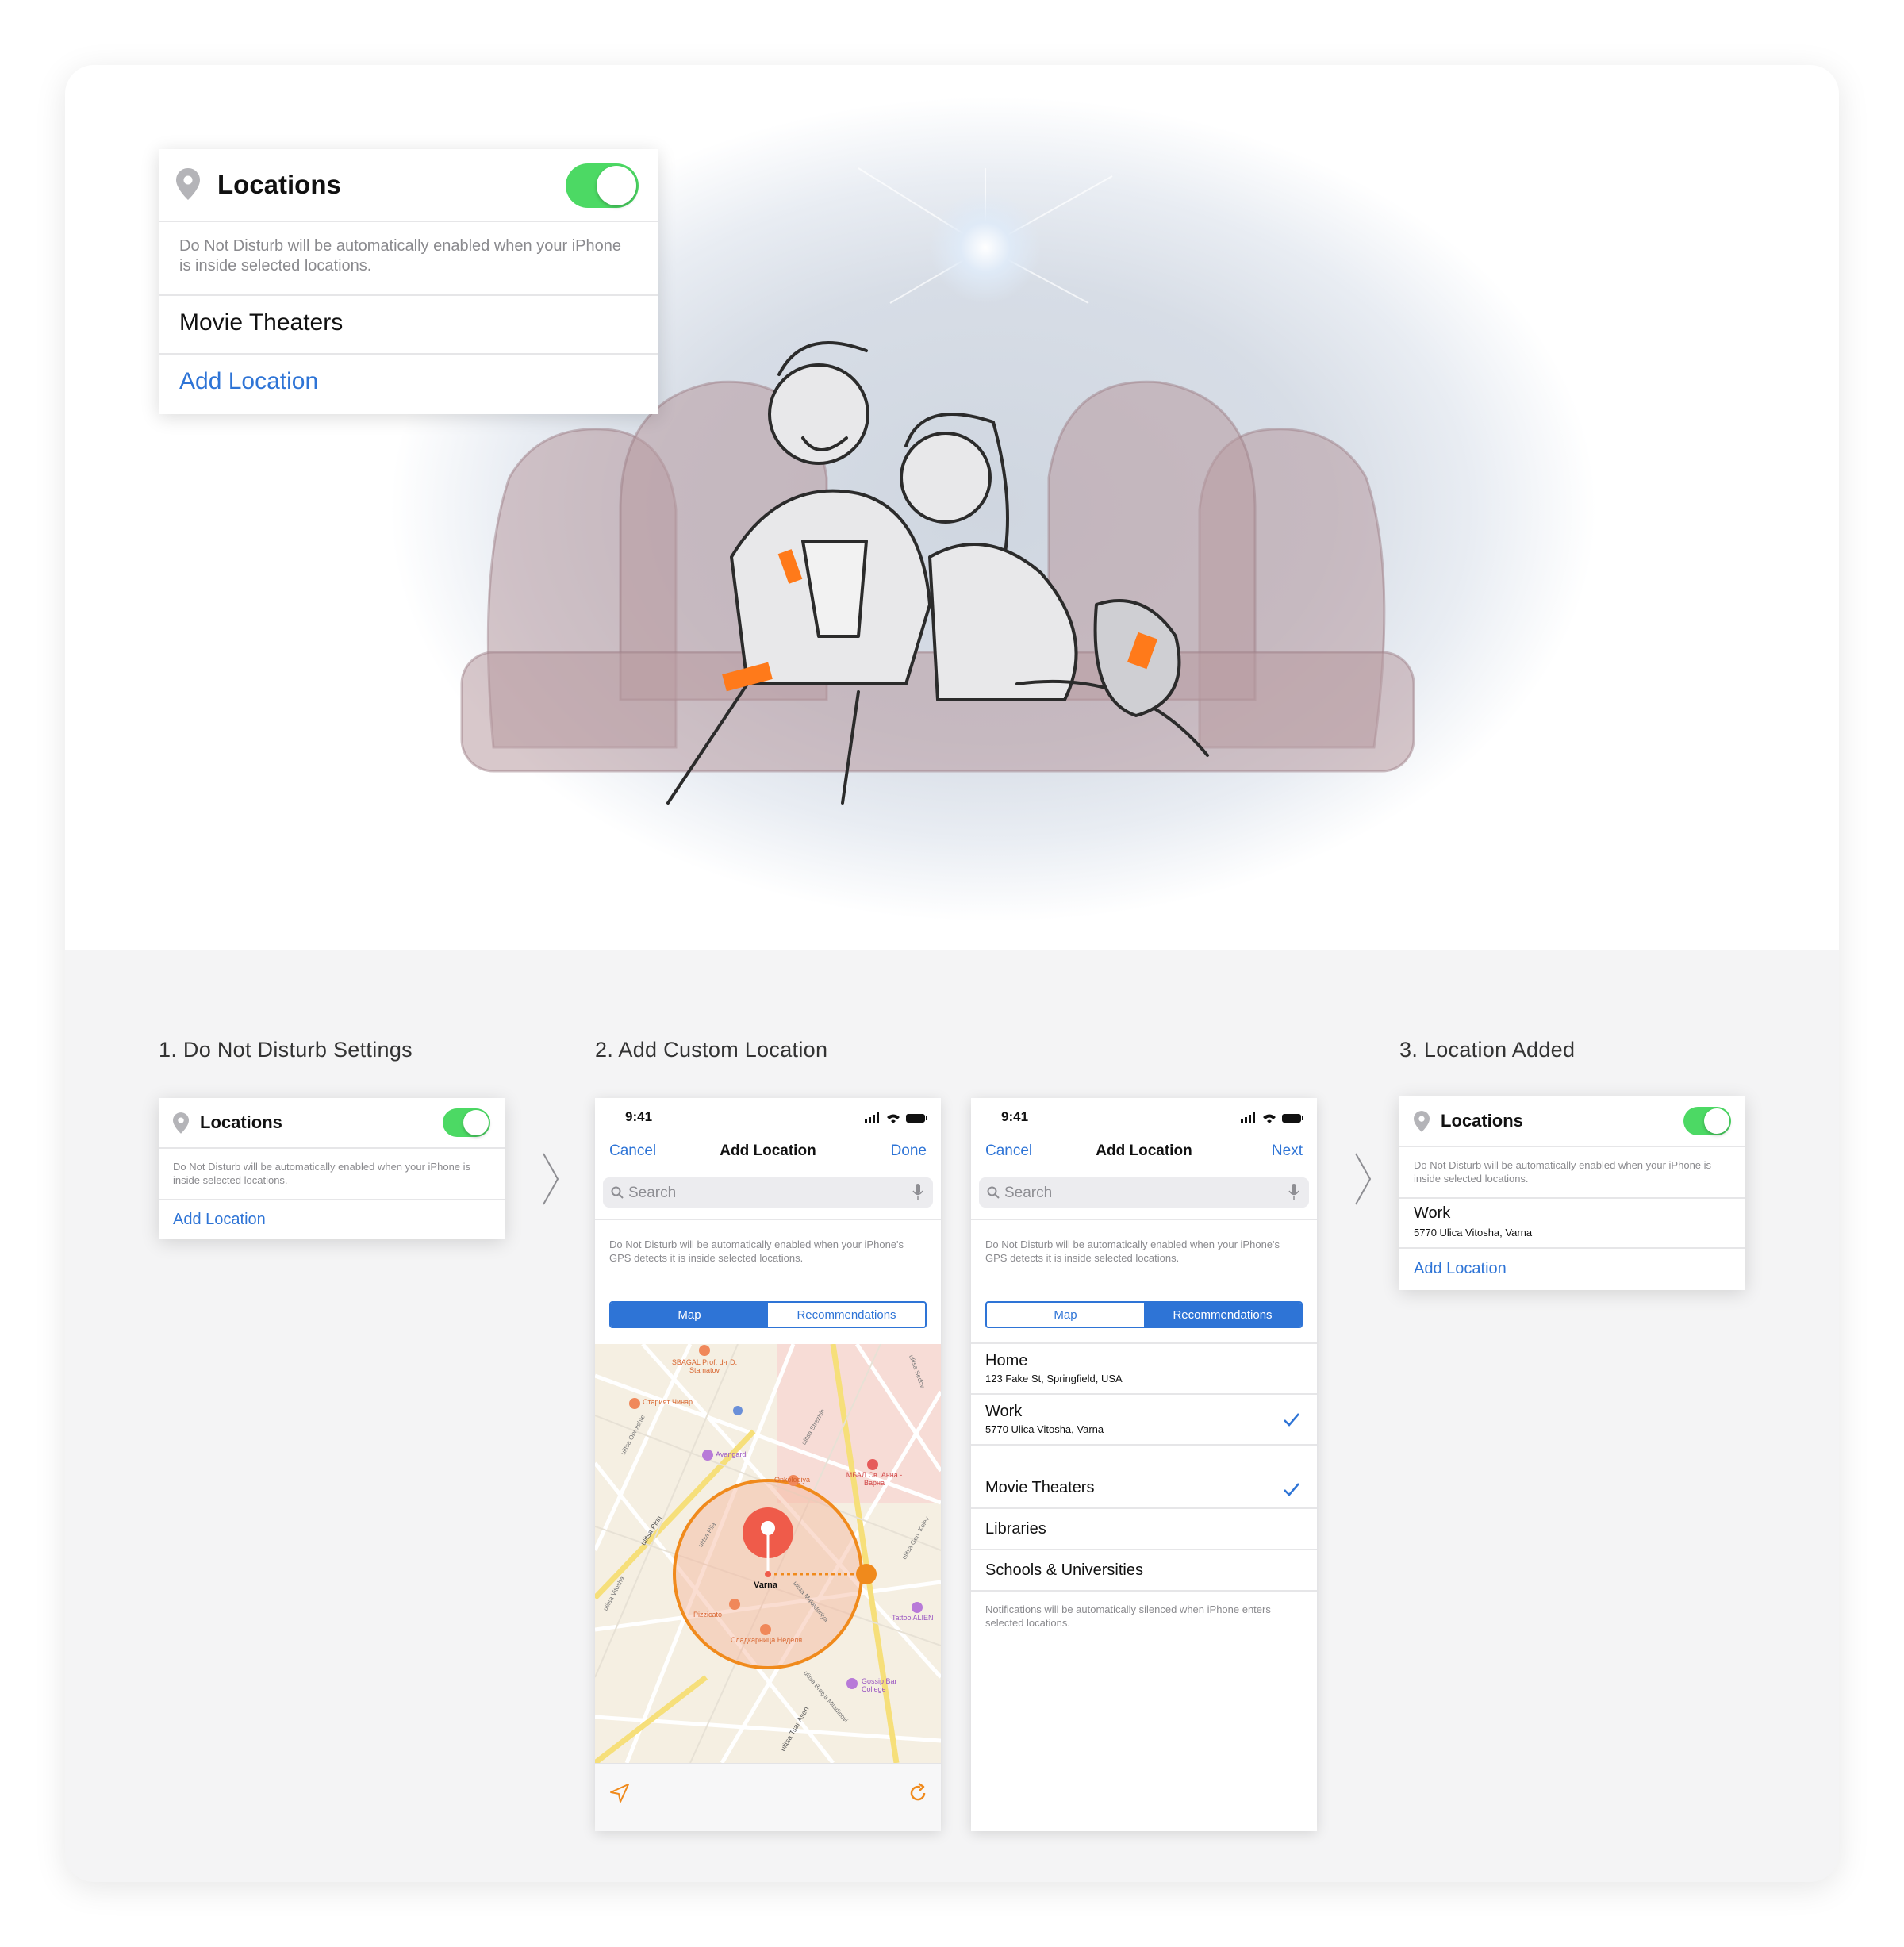 The width and height of the screenshot is (1904, 1947). What do you see at coordinates (248, 381) in the screenshot?
I see `hero-add-location-link: Add Location` at bounding box center [248, 381].